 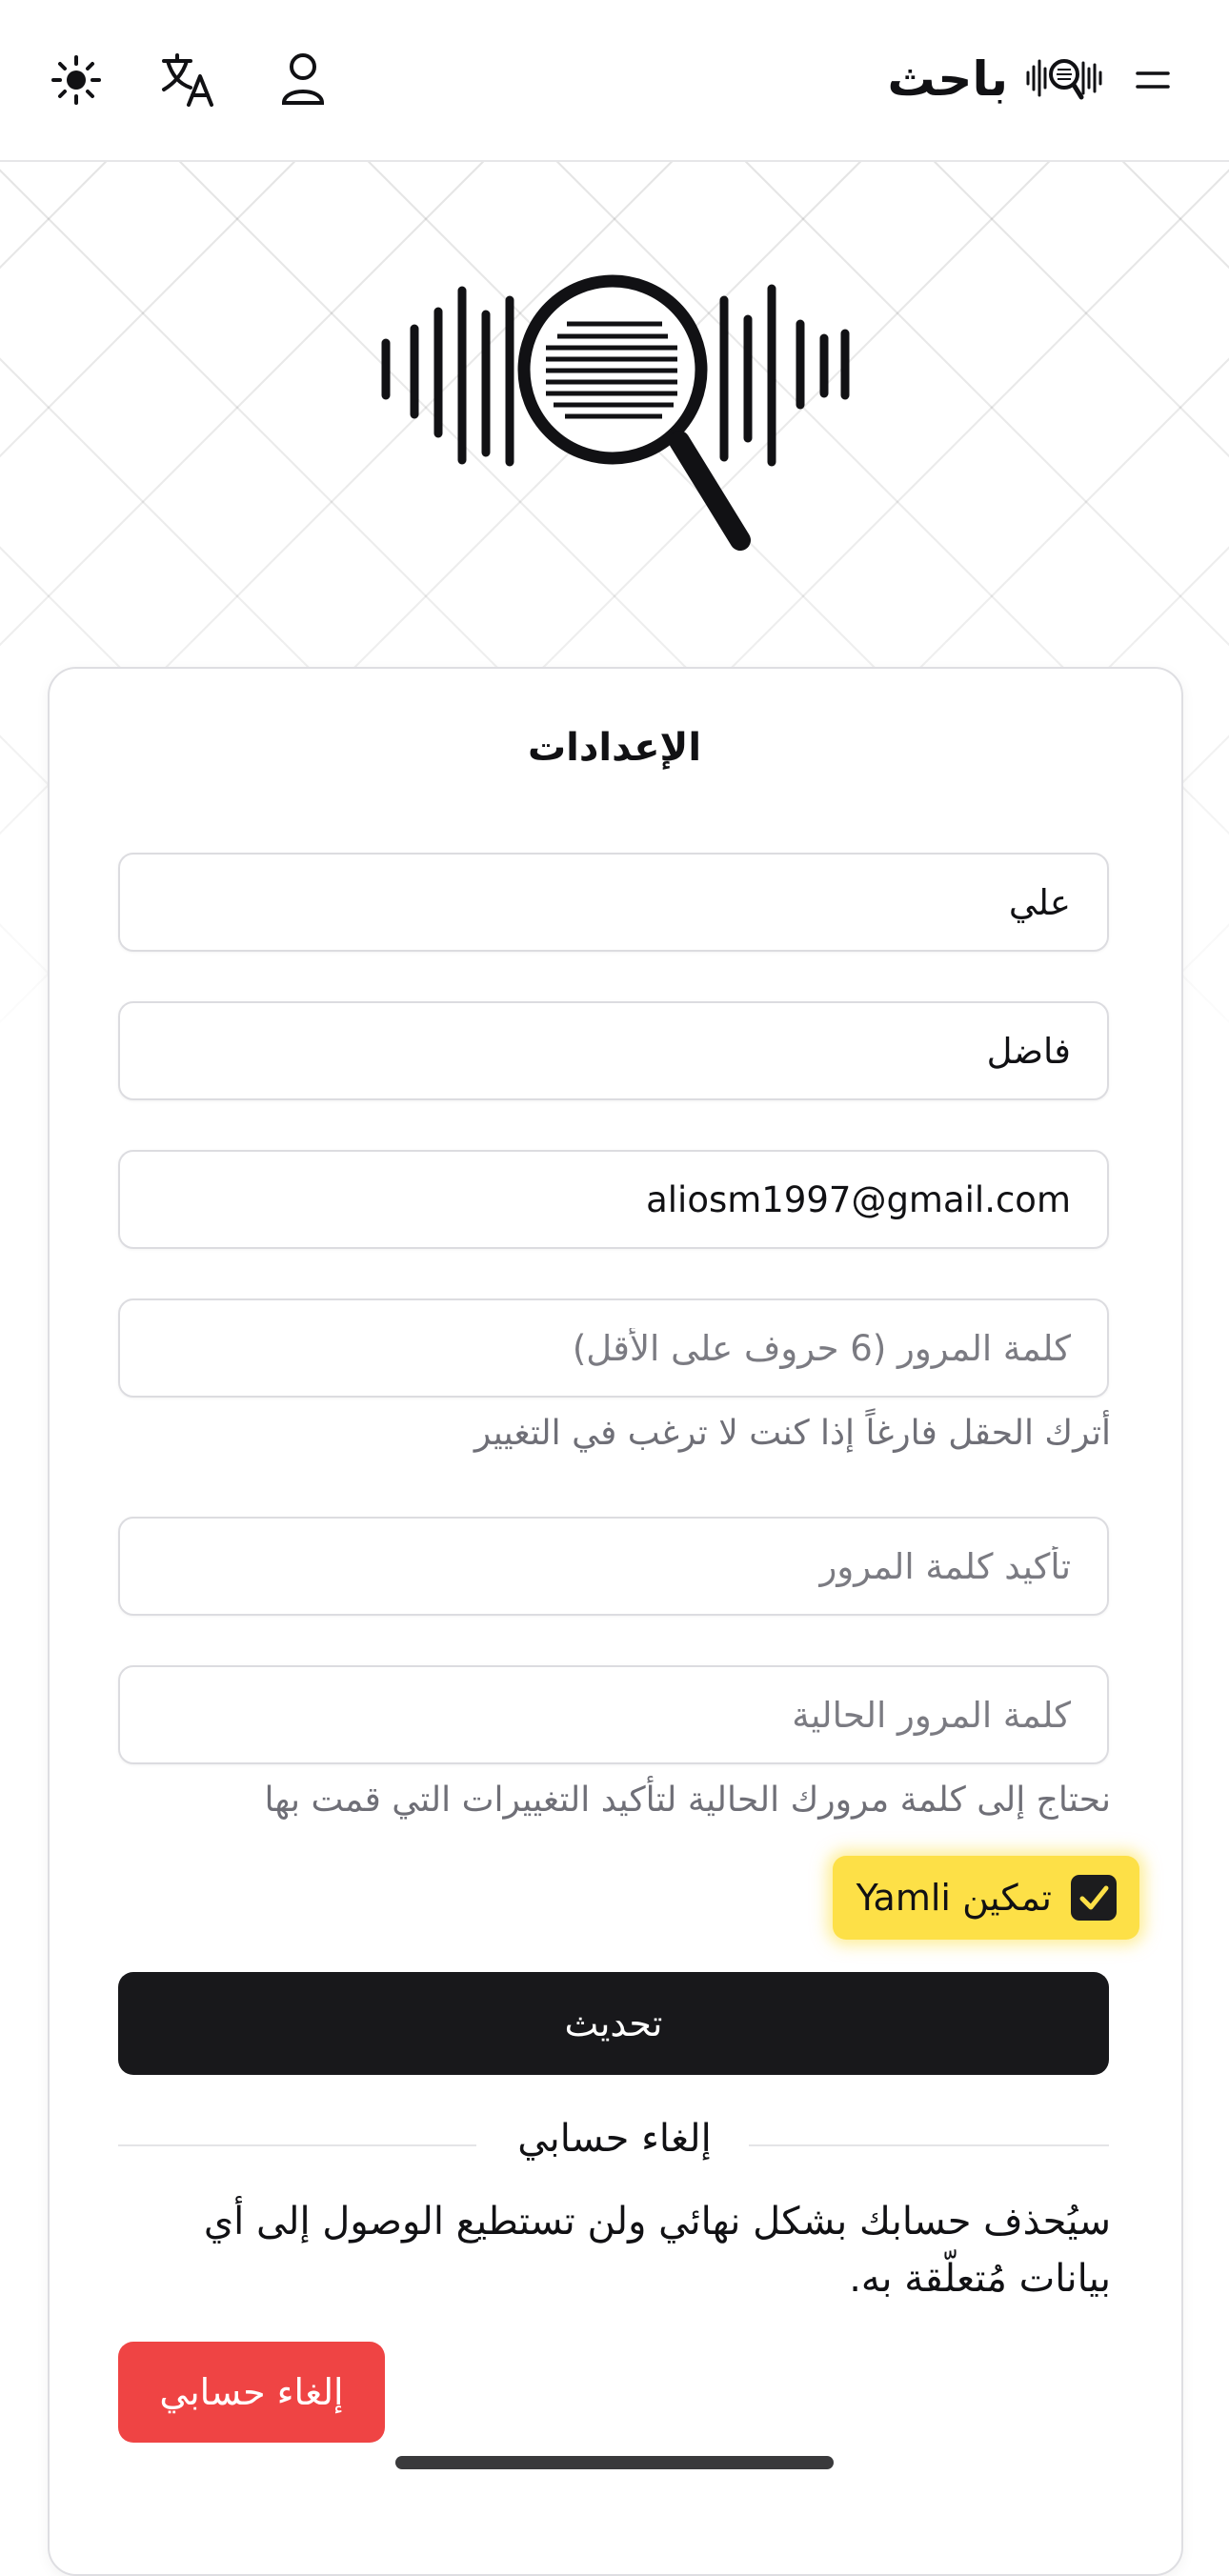 I want to click on new-password-field, so click(x=613, y=1348).